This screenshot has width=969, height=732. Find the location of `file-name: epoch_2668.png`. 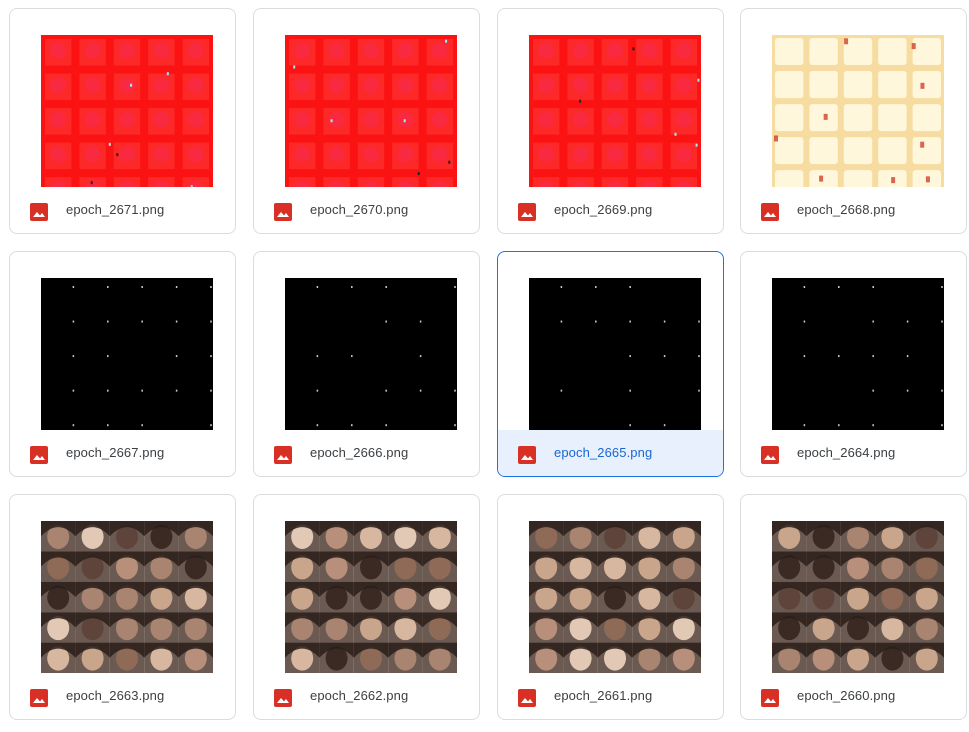

file-name: epoch_2668.png is located at coordinates (846, 209).